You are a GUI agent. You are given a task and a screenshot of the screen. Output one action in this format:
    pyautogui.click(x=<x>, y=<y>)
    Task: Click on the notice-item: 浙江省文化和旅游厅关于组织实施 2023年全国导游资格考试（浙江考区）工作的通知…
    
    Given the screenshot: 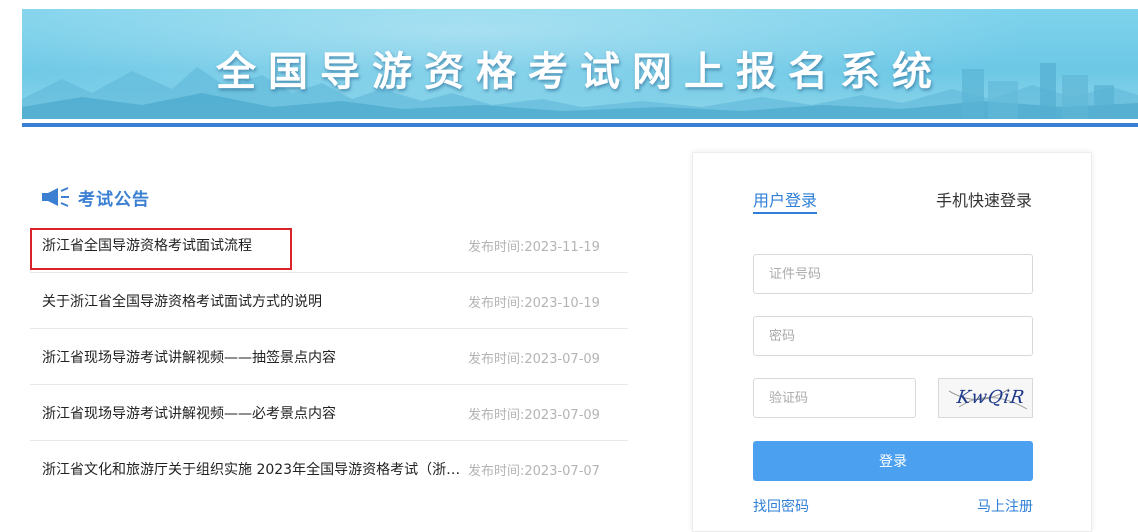 What is the action you would take?
    pyautogui.click(x=329, y=468)
    